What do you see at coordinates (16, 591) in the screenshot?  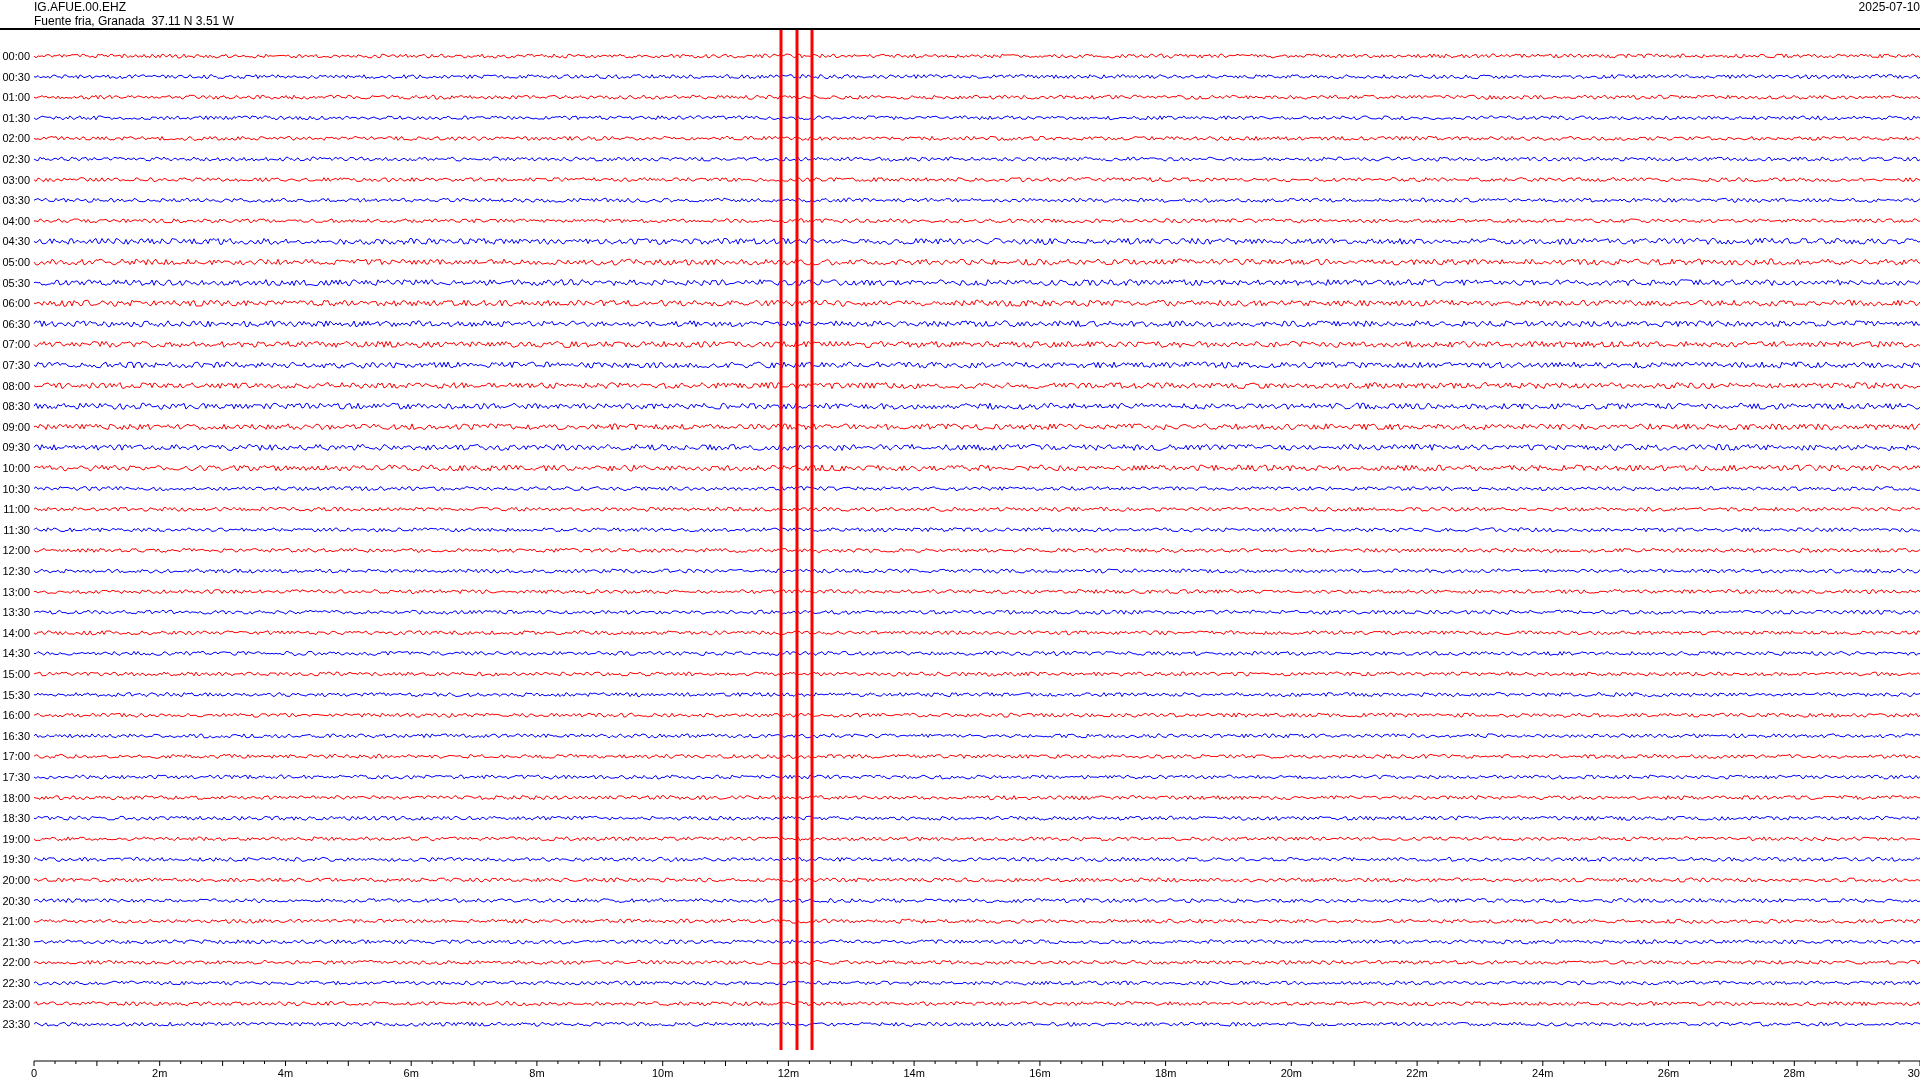 I see `trace-time-label: 13:00` at bounding box center [16, 591].